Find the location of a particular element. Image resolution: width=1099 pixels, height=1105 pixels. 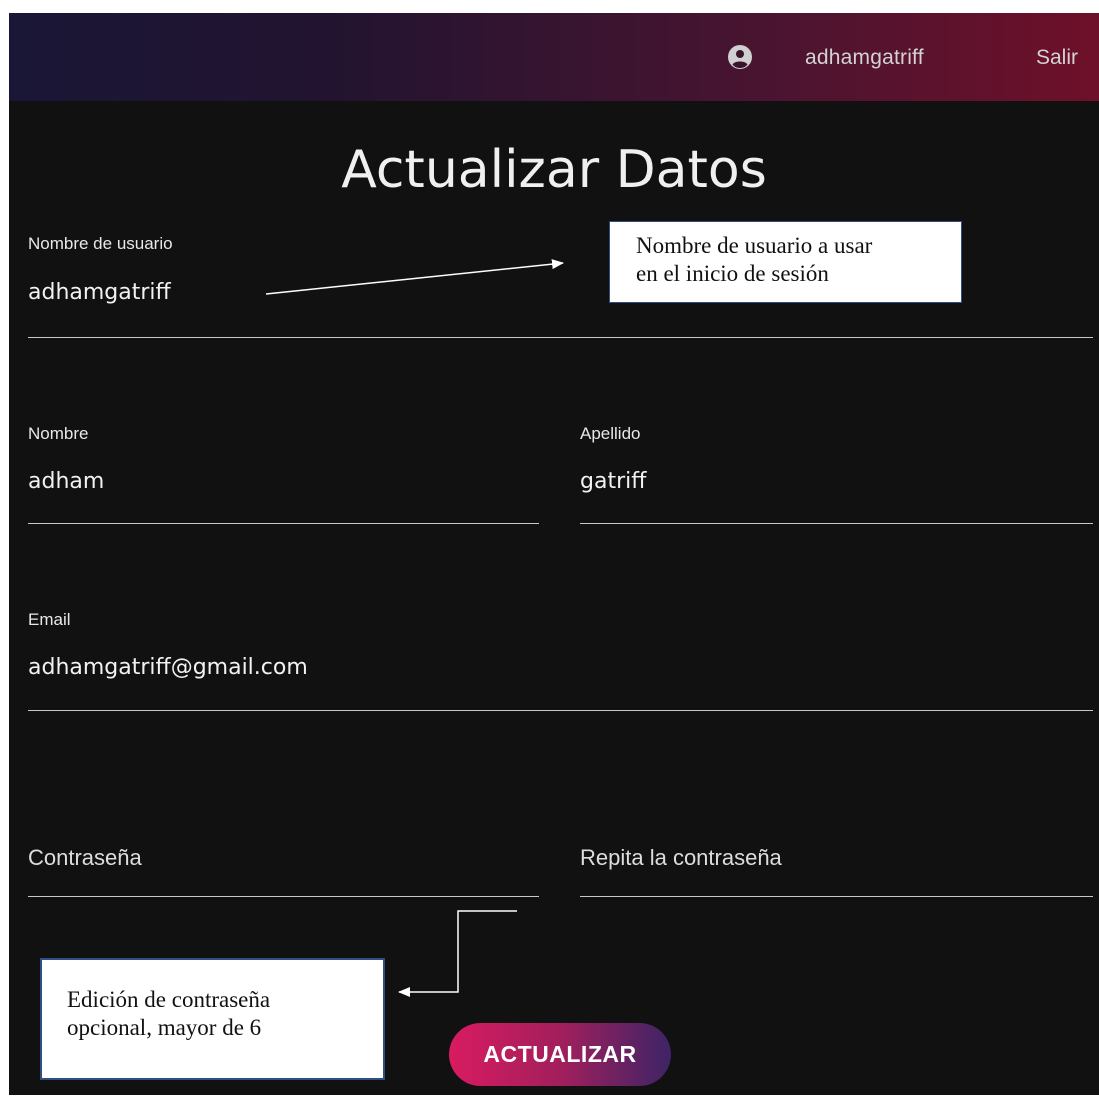

password-note-line2: opcional, mayor de 6 is located at coordinates (164, 1027).